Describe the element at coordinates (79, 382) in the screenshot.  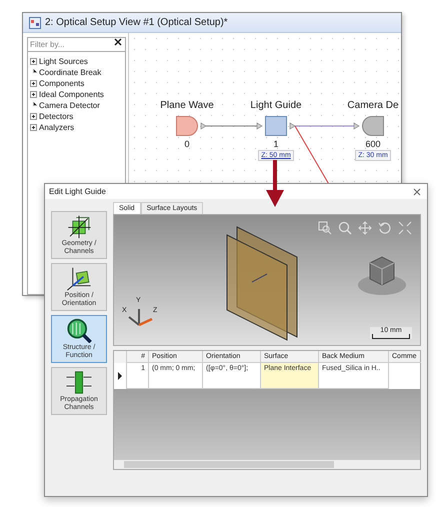
I see `channels-icon` at that location.